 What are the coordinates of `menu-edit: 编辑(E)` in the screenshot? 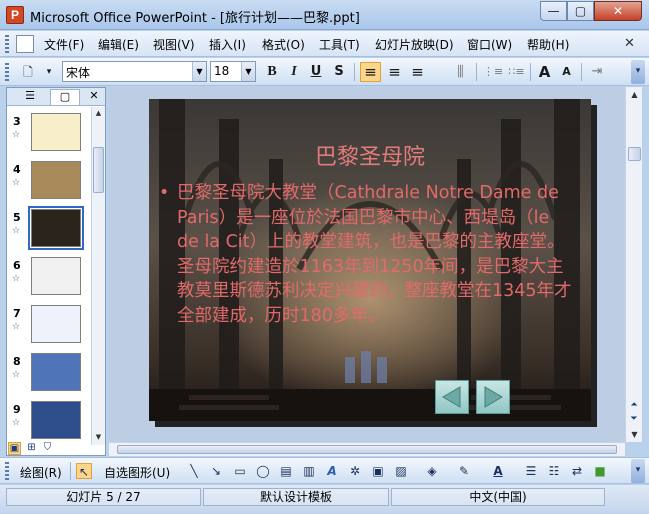 It's located at (118, 44).